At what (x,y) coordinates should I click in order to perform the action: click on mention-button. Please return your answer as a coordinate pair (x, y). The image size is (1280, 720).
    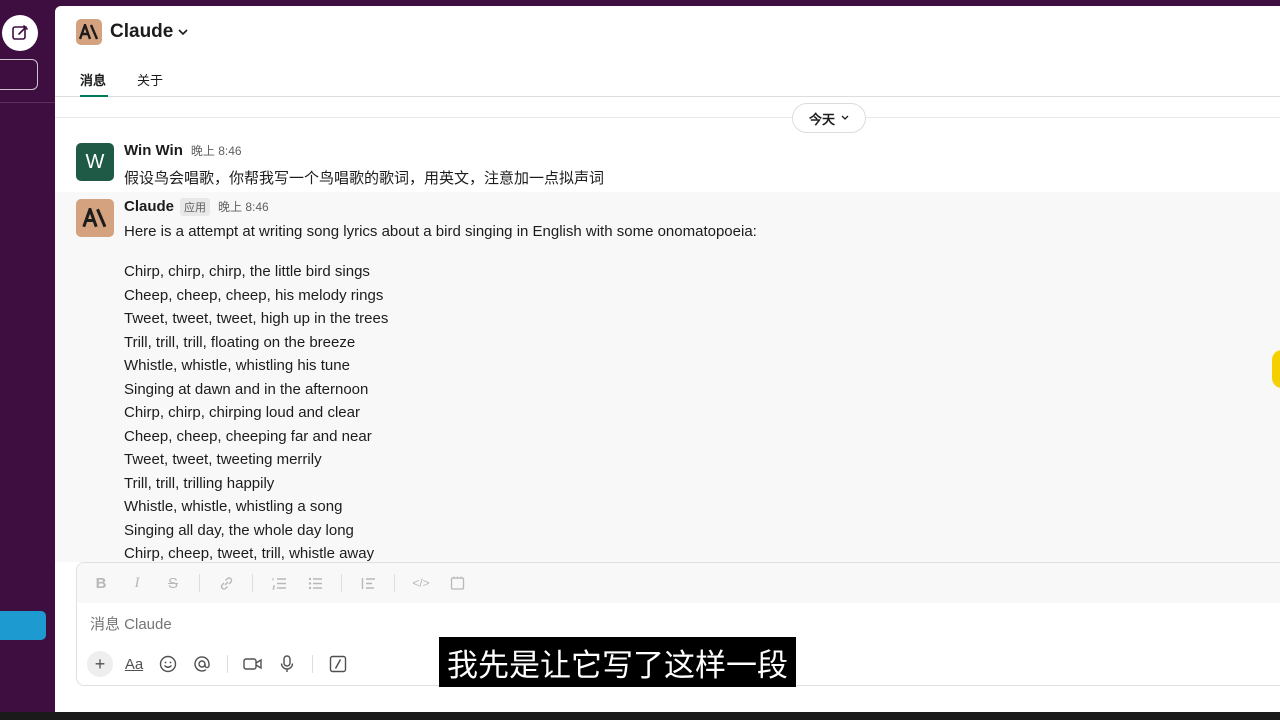
    Looking at the image, I should click on (202, 664).